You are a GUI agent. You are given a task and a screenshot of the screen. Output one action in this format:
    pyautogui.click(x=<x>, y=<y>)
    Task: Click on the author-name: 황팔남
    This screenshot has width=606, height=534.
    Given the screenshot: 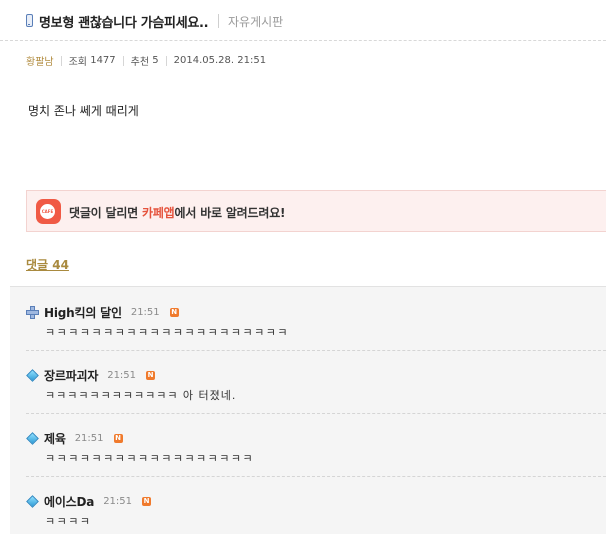 What is the action you would take?
    pyautogui.click(x=40, y=60)
    